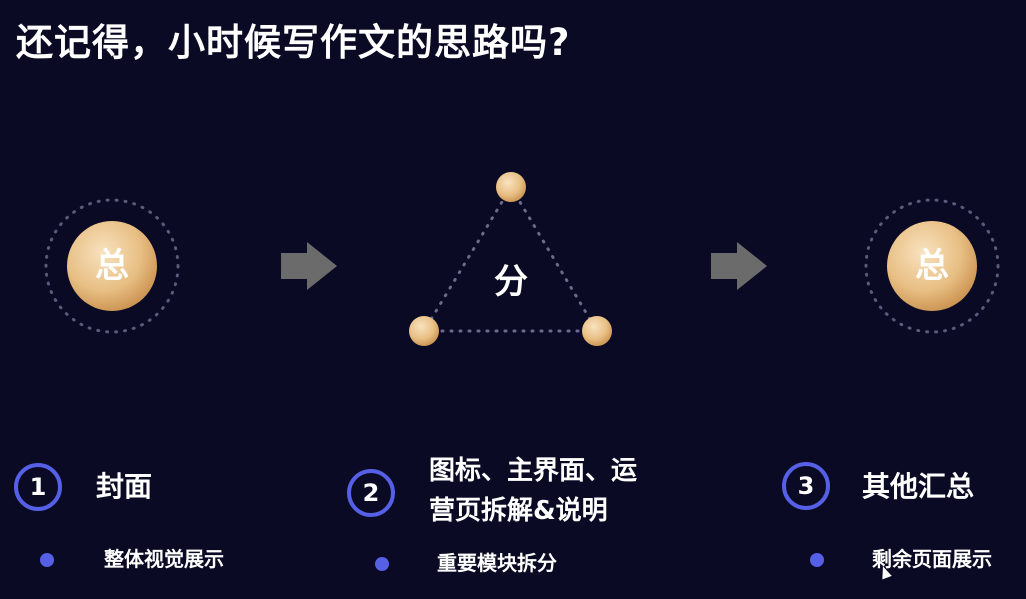 This screenshot has width=1026, height=599. What do you see at coordinates (47, 560) in the screenshot?
I see `step-1-bullet` at bounding box center [47, 560].